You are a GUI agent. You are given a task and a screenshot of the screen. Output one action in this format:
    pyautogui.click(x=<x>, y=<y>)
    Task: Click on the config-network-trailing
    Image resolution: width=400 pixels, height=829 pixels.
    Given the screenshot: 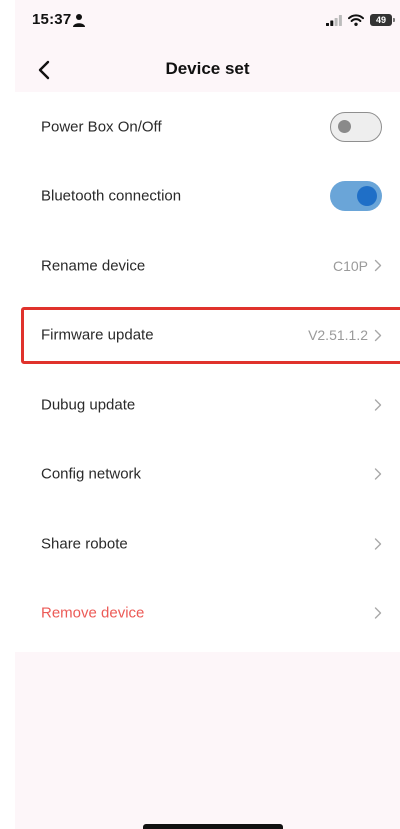 What is the action you would take?
    pyautogui.click(x=378, y=474)
    